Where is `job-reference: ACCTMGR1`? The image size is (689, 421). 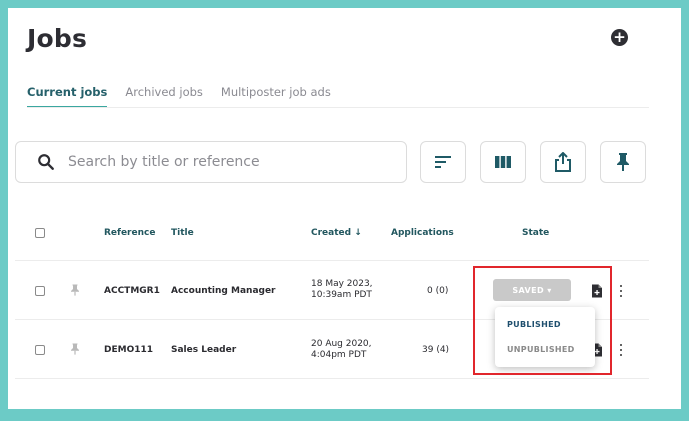 job-reference: ACCTMGR1 is located at coordinates (132, 291).